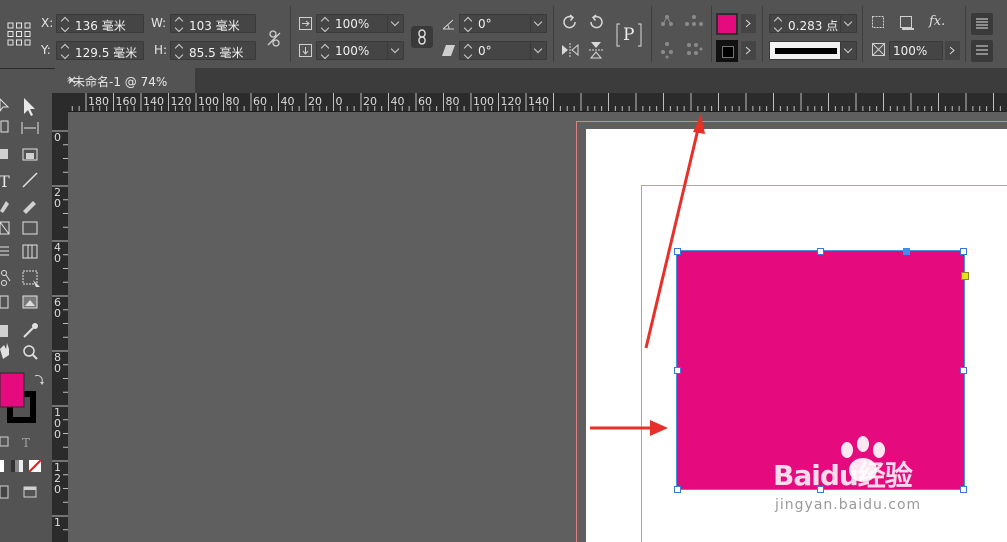  I want to click on annotation-arrow-up, so click(674, 231).